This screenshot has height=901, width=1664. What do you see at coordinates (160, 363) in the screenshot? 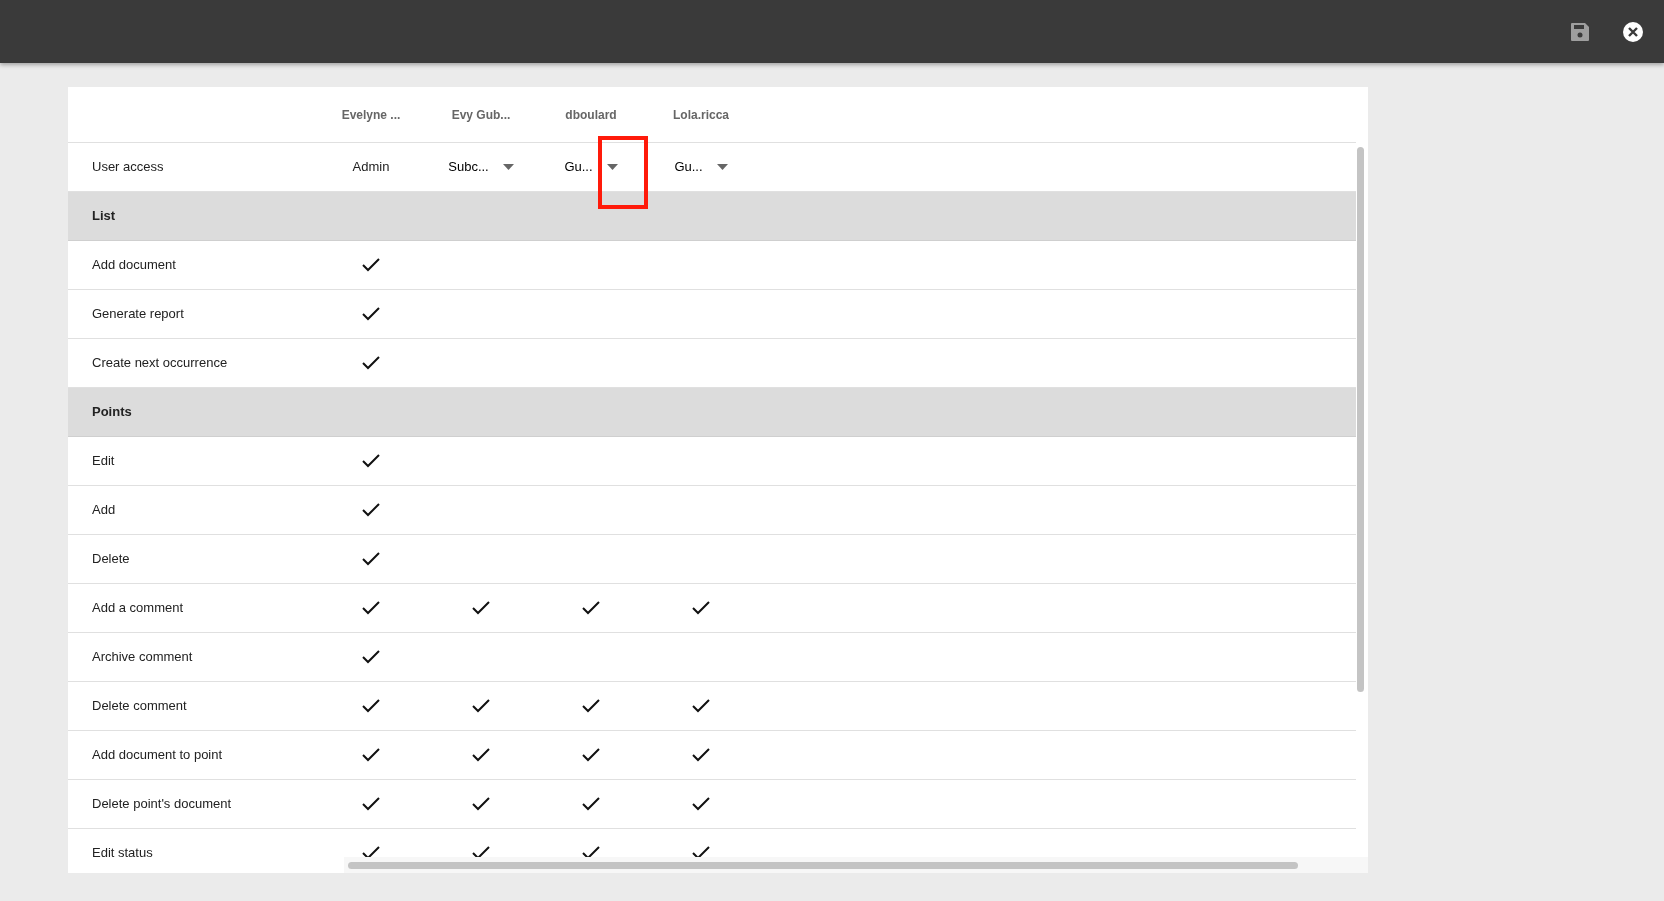
I see `row-label: Create next occurrence` at bounding box center [160, 363].